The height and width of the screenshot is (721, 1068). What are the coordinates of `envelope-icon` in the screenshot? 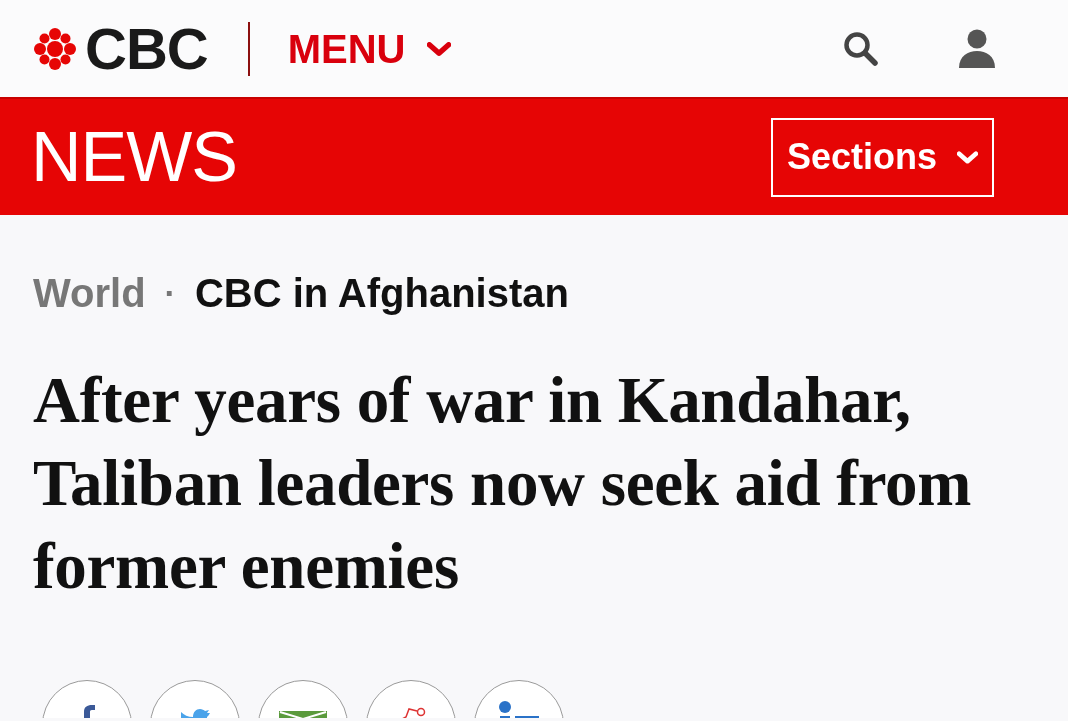 It's located at (303, 714).